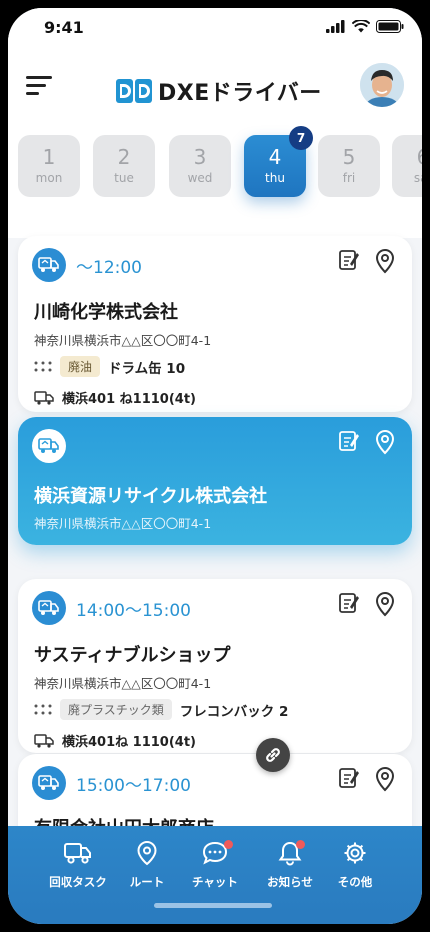 The image size is (430, 932). Describe the element at coordinates (78, 882) in the screenshot. I see `tab-label: 回収タスク` at that location.